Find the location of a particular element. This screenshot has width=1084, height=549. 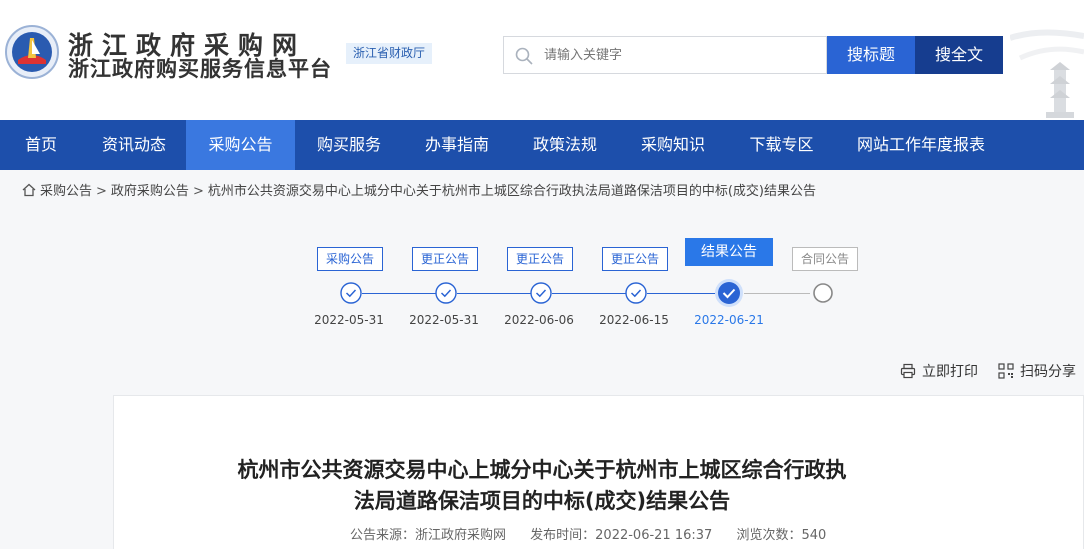

nav-item-policy: 政策法规 is located at coordinates (565, 145).